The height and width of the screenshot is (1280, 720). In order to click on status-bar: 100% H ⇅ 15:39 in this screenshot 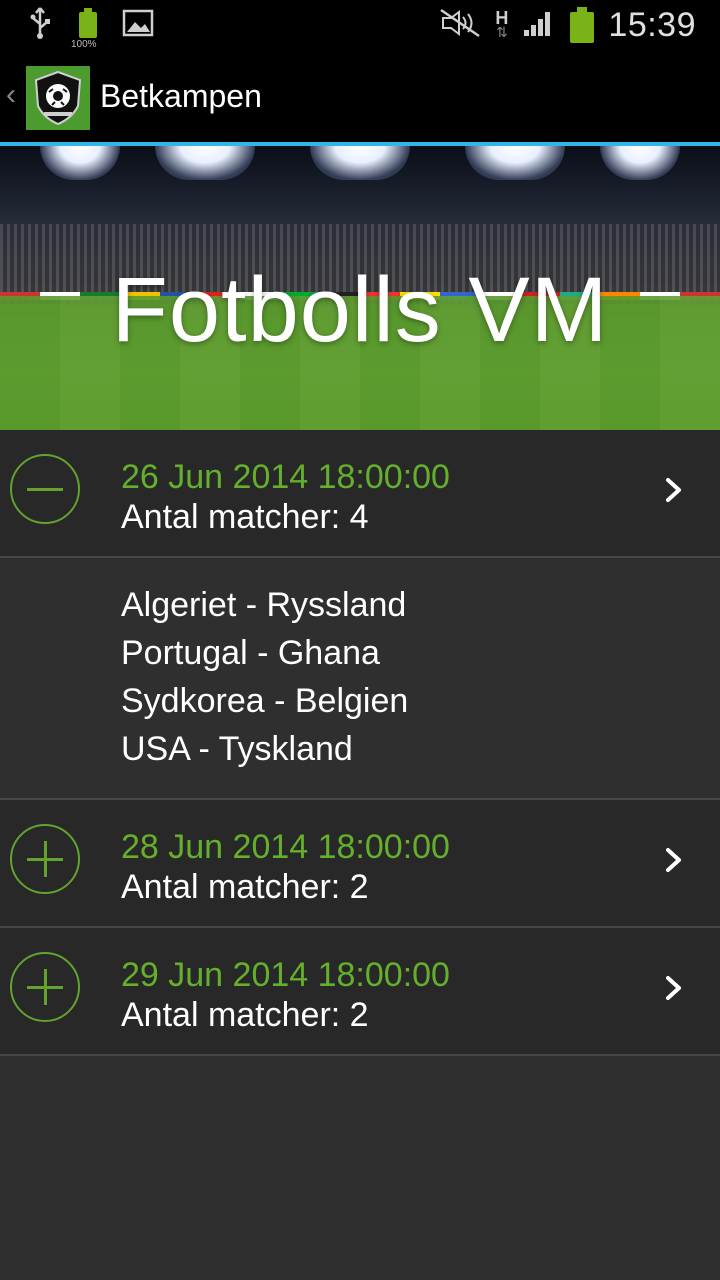, I will do `click(360, 25)`.